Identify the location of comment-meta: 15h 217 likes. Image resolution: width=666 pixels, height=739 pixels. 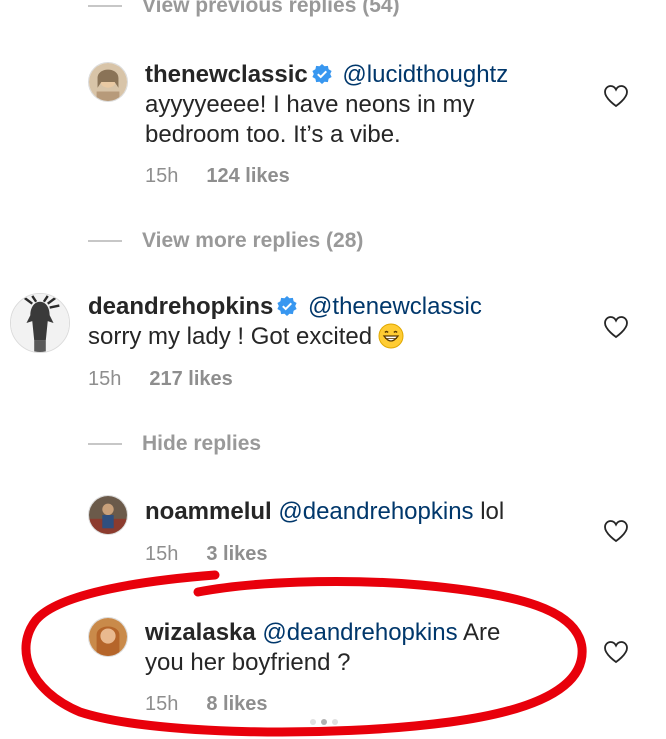
(160, 379).